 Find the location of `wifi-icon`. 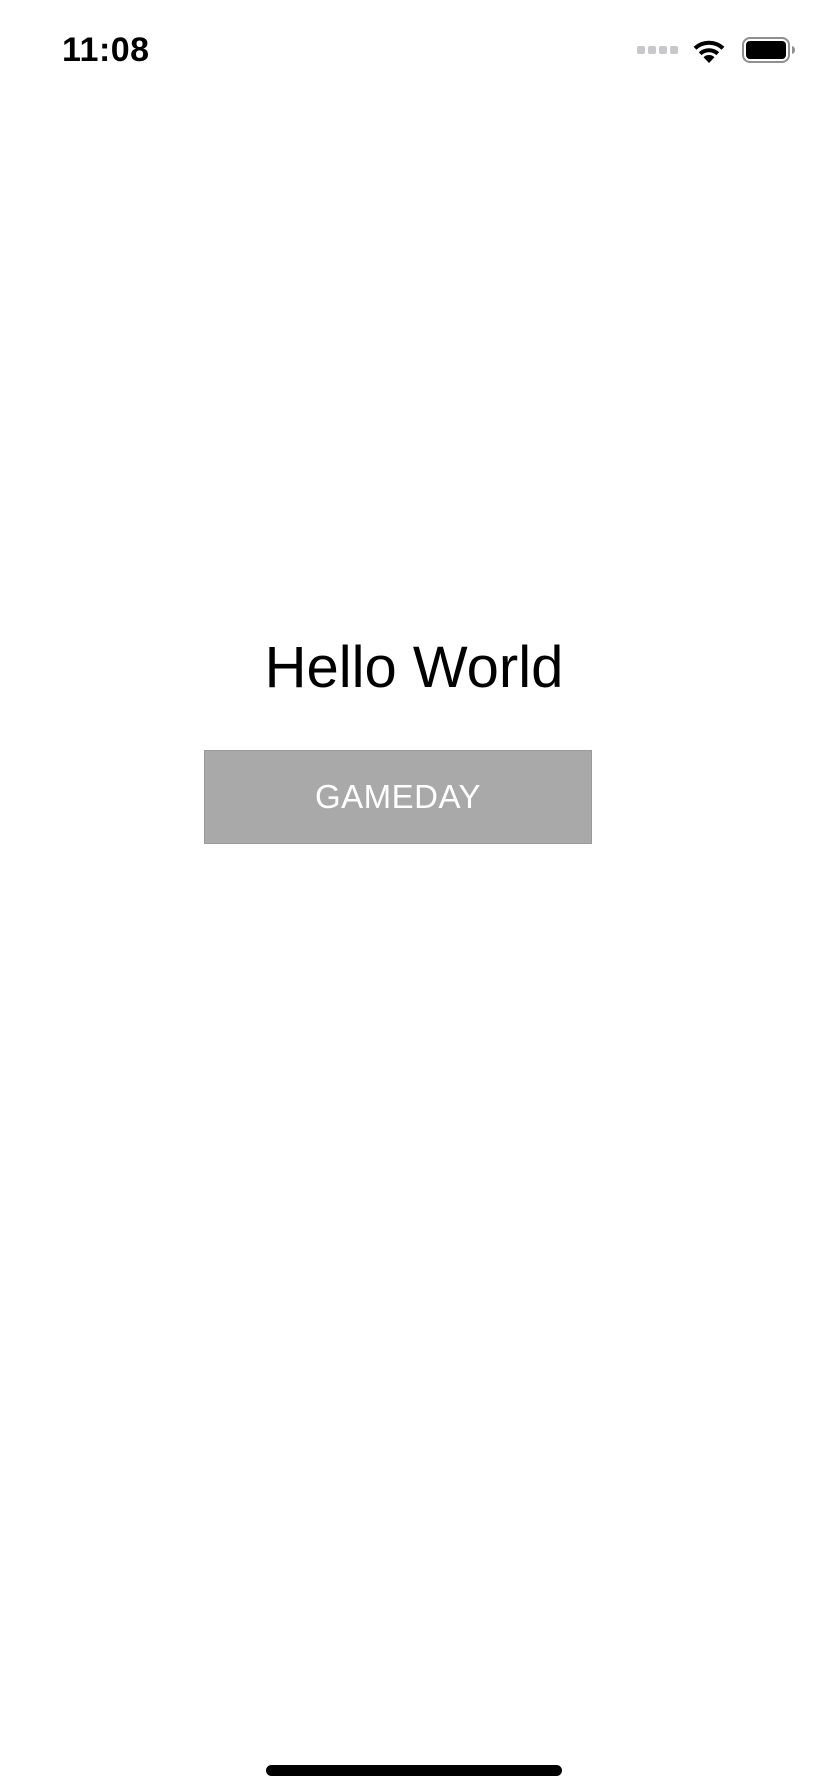

wifi-icon is located at coordinates (709, 51).